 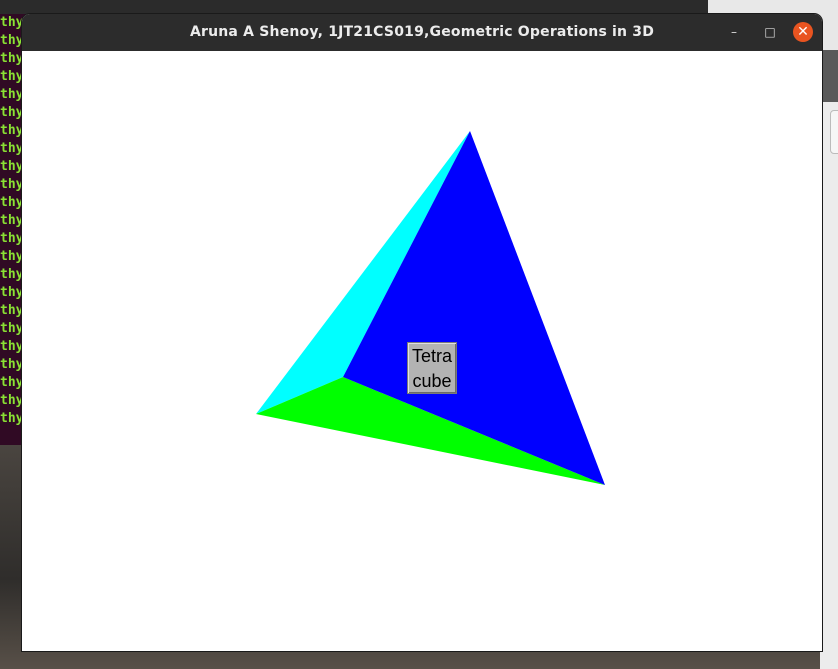 What do you see at coordinates (432, 368) in the screenshot?
I see `tetra-cube-button: Tetra cube` at bounding box center [432, 368].